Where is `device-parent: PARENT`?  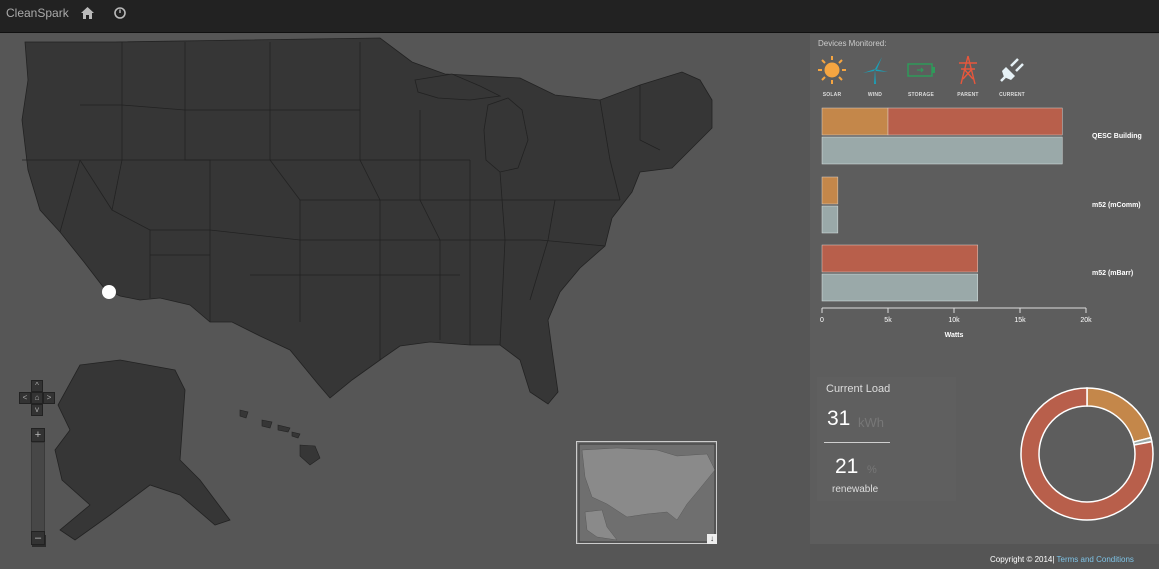 device-parent: PARENT is located at coordinates (968, 76).